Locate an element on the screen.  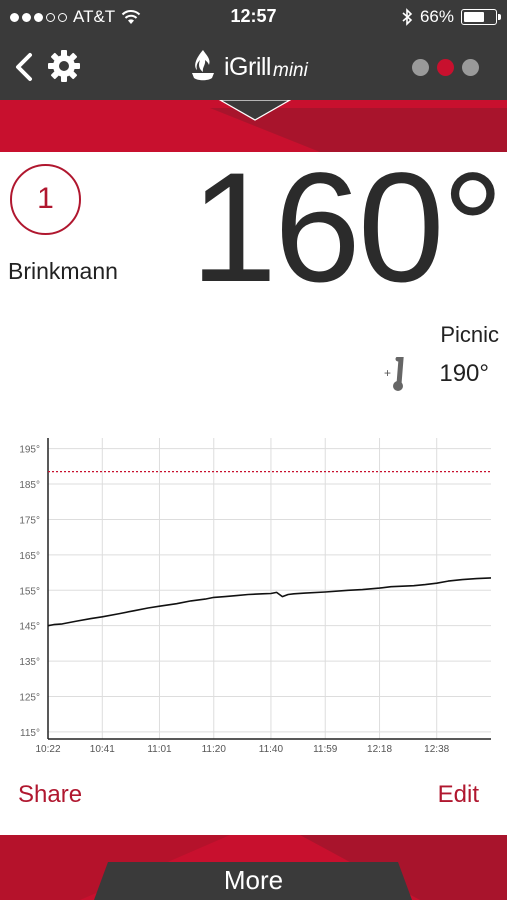
status-bar: AT&T 12:57 66% is located at coordinates (253, 17).